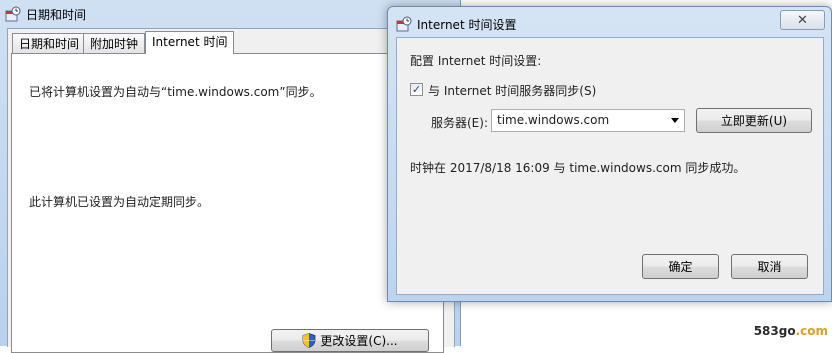 The height and width of the screenshot is (353, 832). Describe the element at coordinates (114, 43) in the screenshot. I see `tab-additional-clocks: 附加时钟` at that location.